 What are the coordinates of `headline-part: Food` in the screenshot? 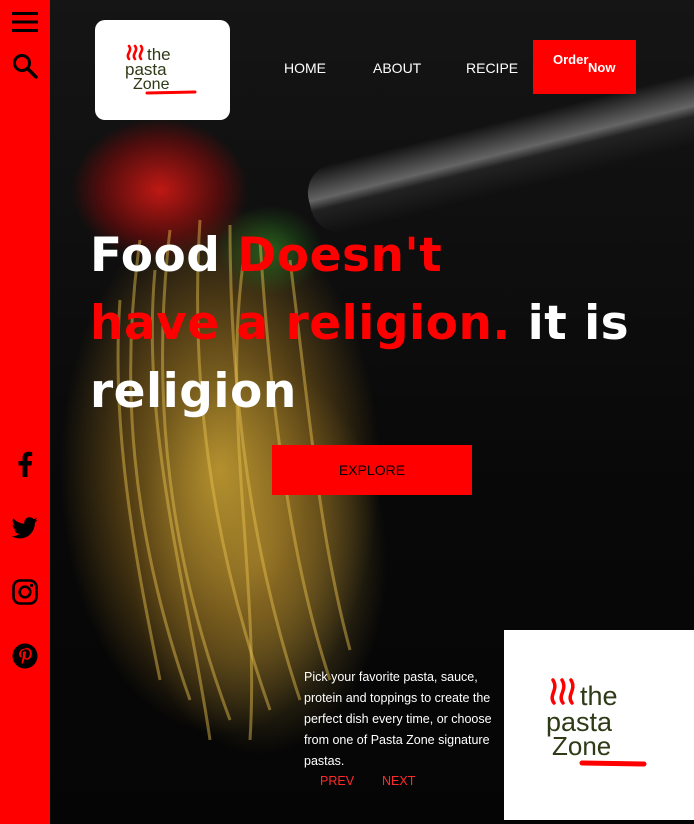 It's located at (164, 255).